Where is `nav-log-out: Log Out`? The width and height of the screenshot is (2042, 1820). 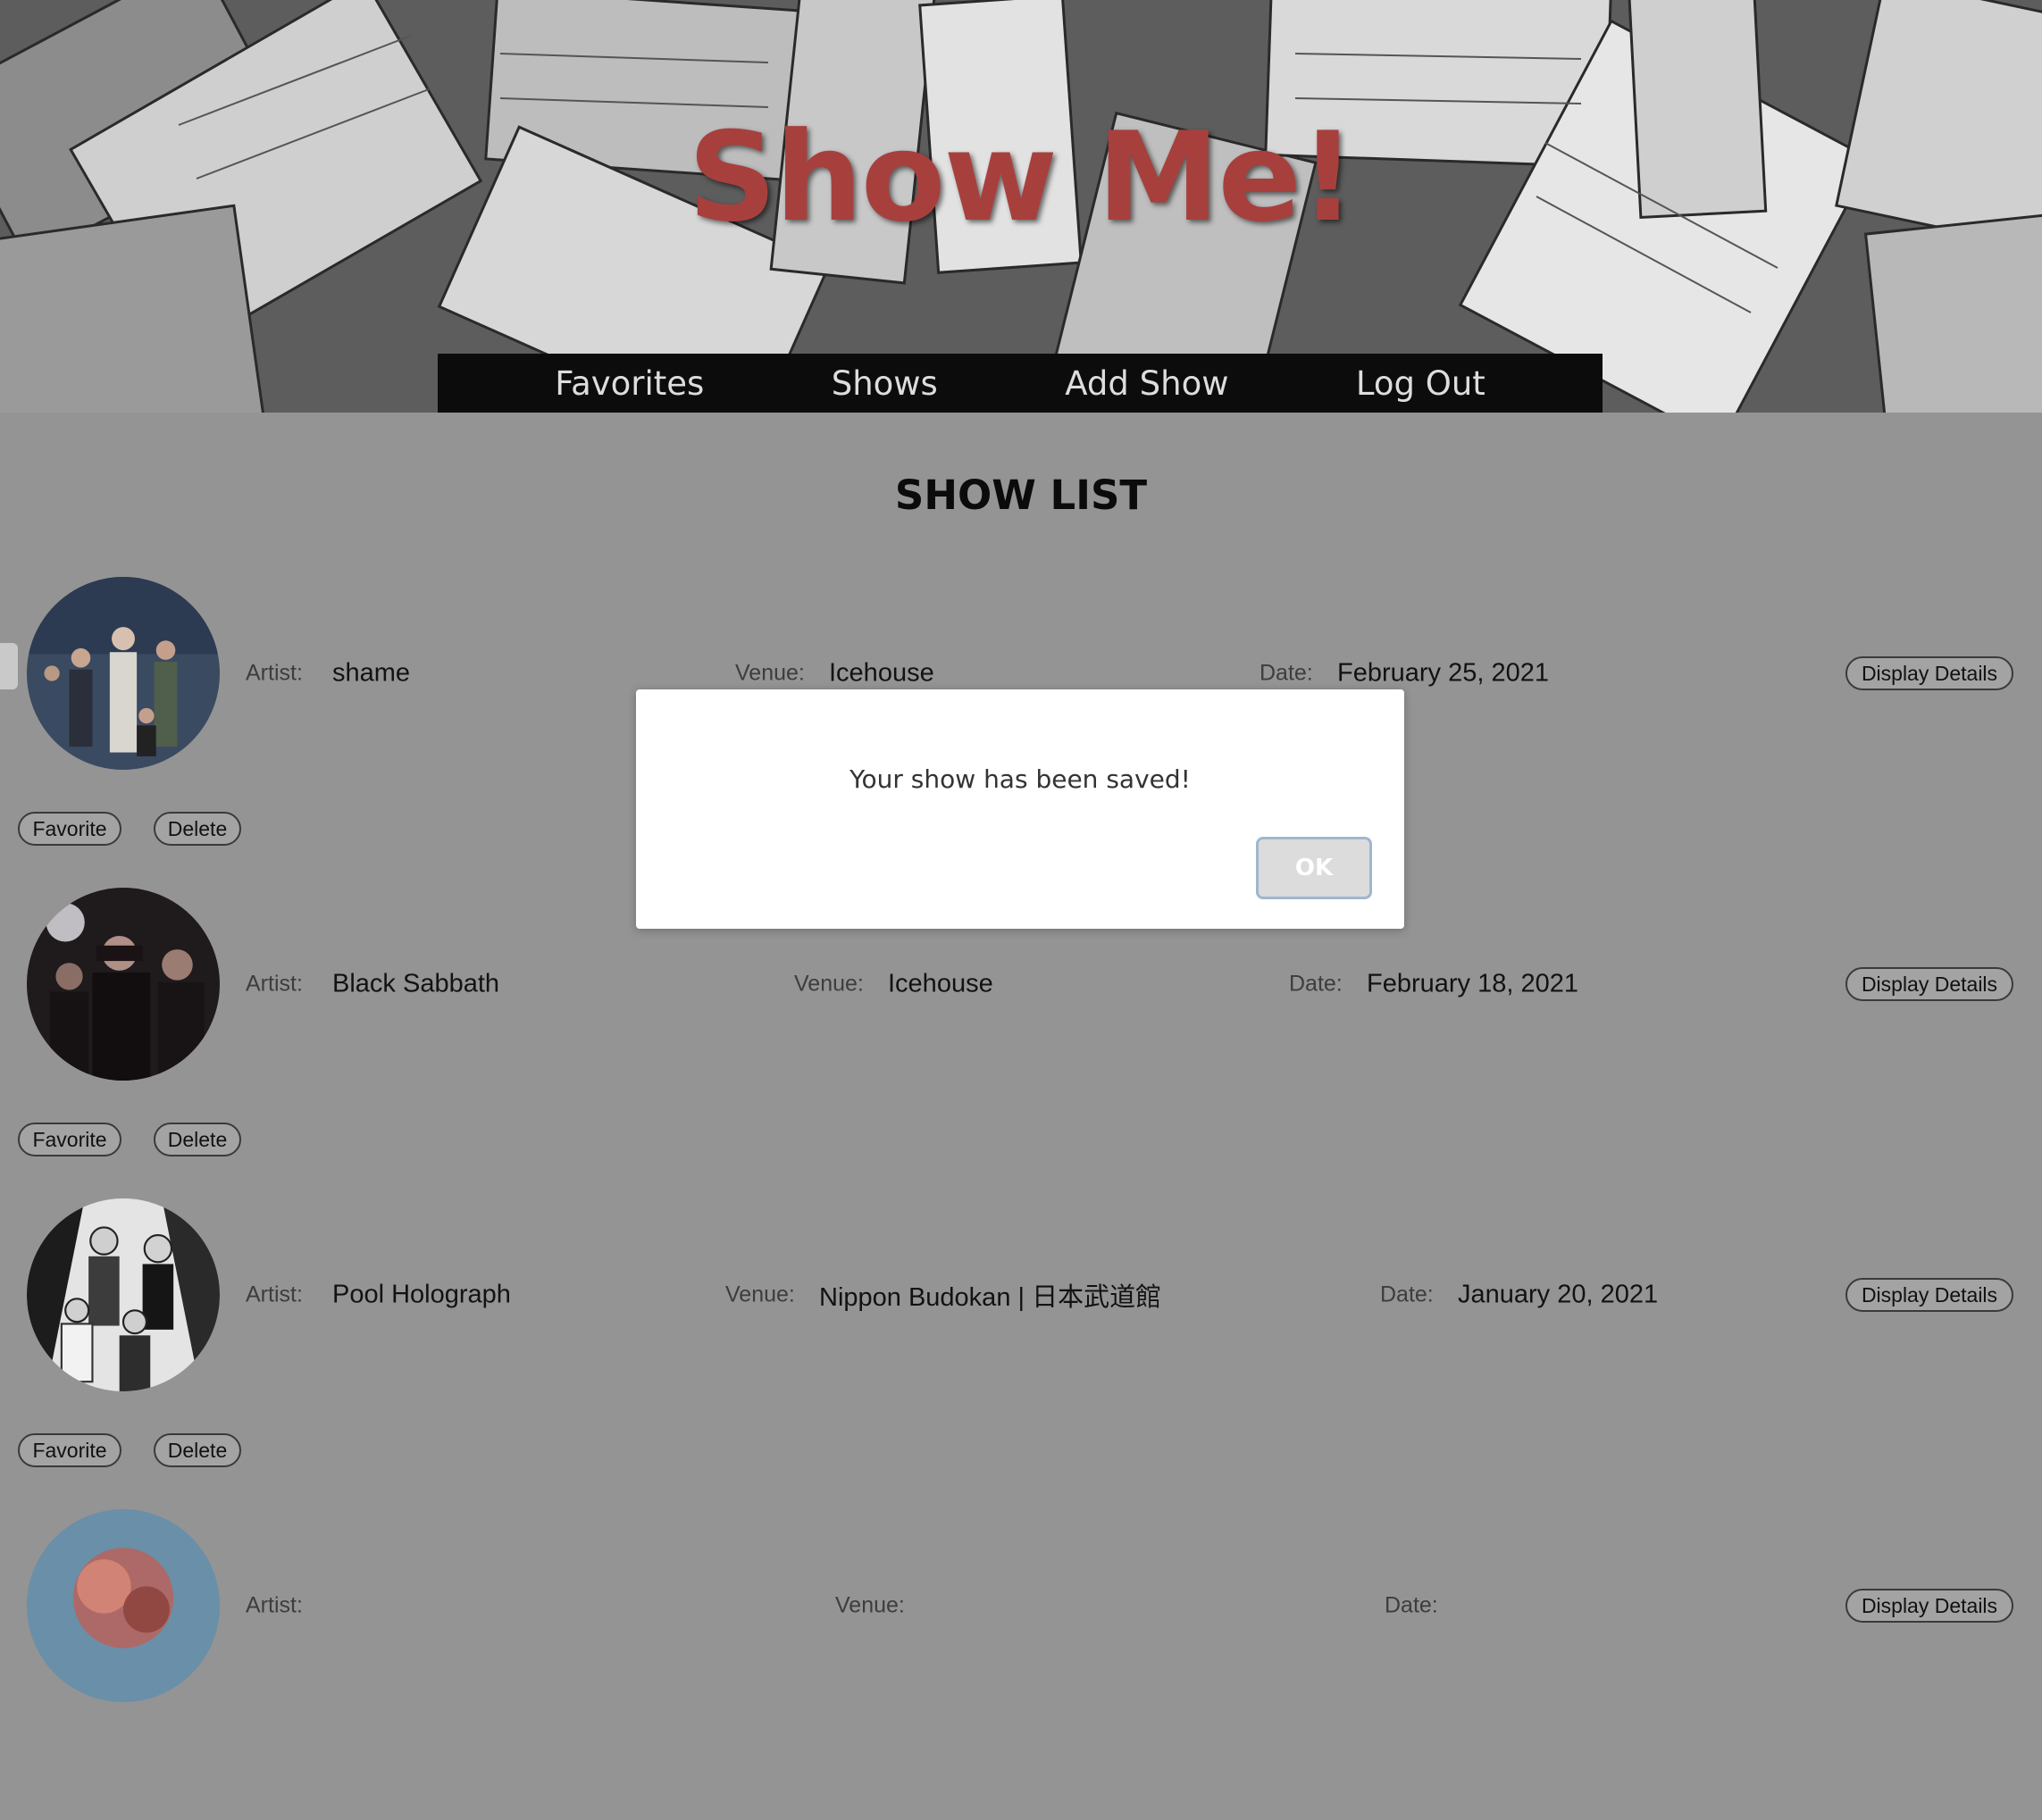 nav-log-out: Log Out is located at coordinates (1420, 384).